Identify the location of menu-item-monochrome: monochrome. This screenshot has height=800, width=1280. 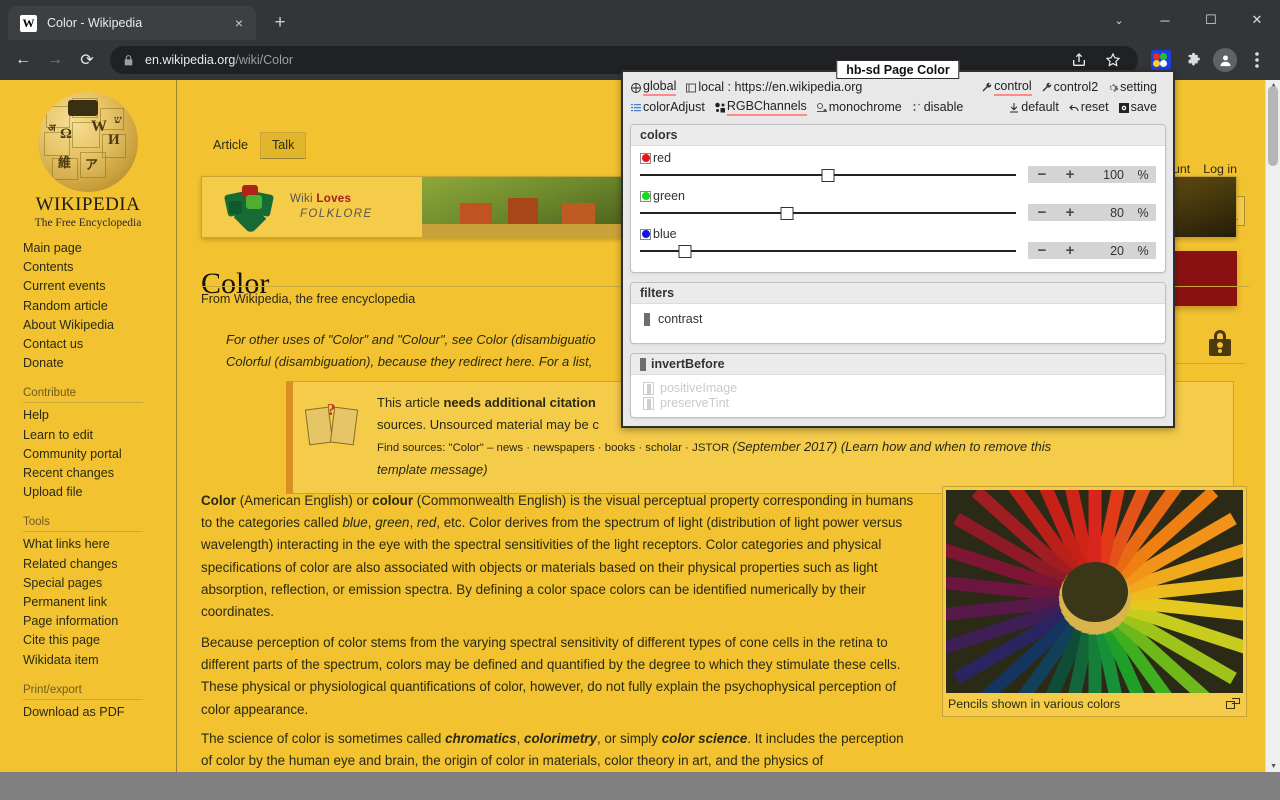
(859, 107).